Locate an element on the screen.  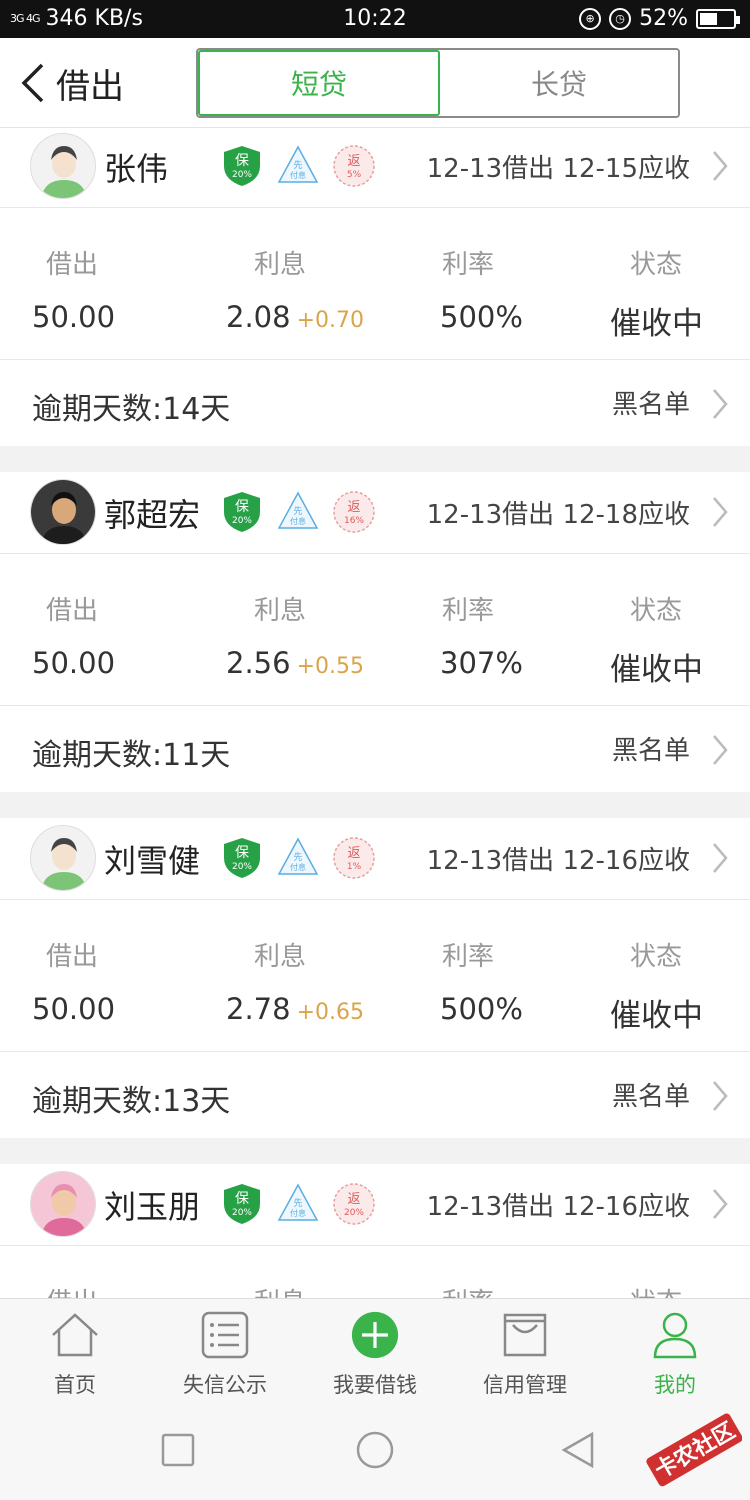
tab-home: 首页 is located at coordinates (75, 1350).